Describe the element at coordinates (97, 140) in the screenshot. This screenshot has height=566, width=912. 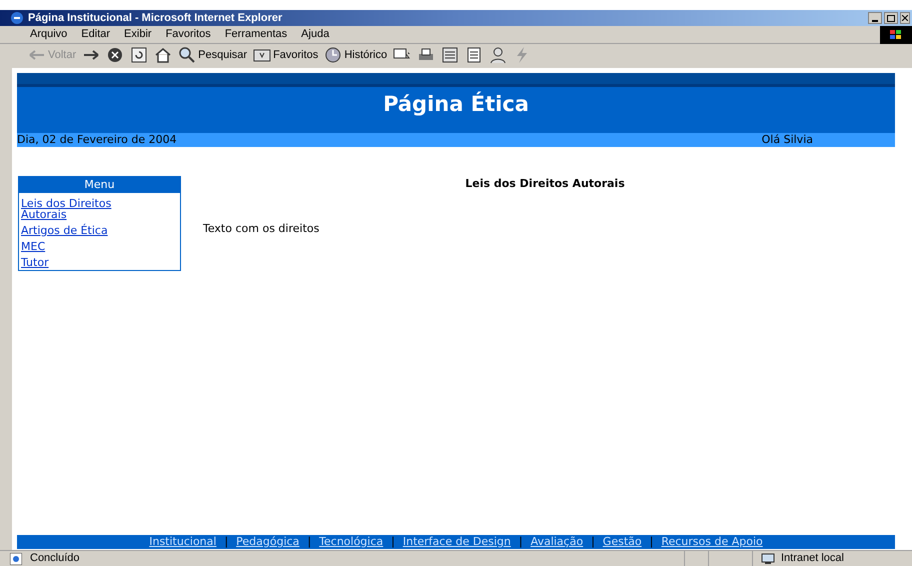
I see `date-text: Dia, 02 de Fevereiro de 2004` at that location.